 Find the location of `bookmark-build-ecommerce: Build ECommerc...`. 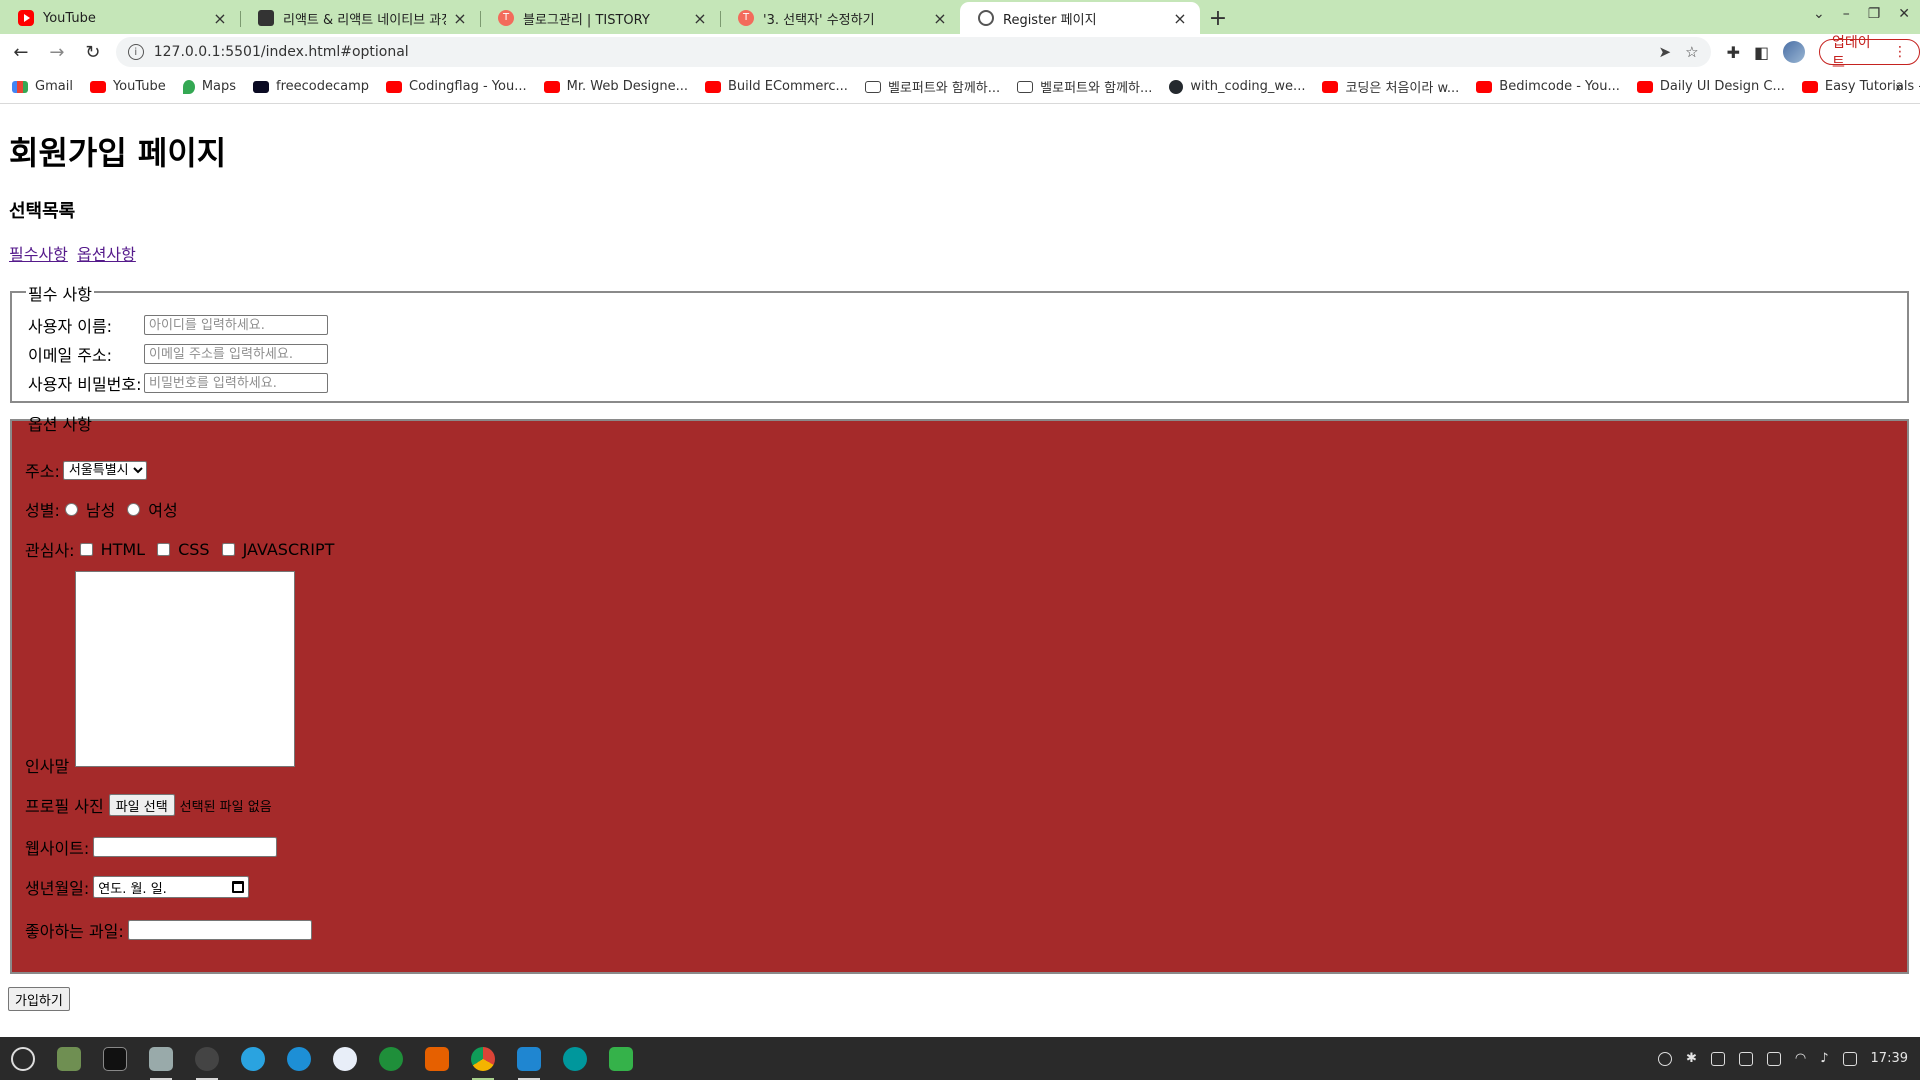

bookmark-build-ecommerce: Build ECommerc... is located at coordinates (776, 86).